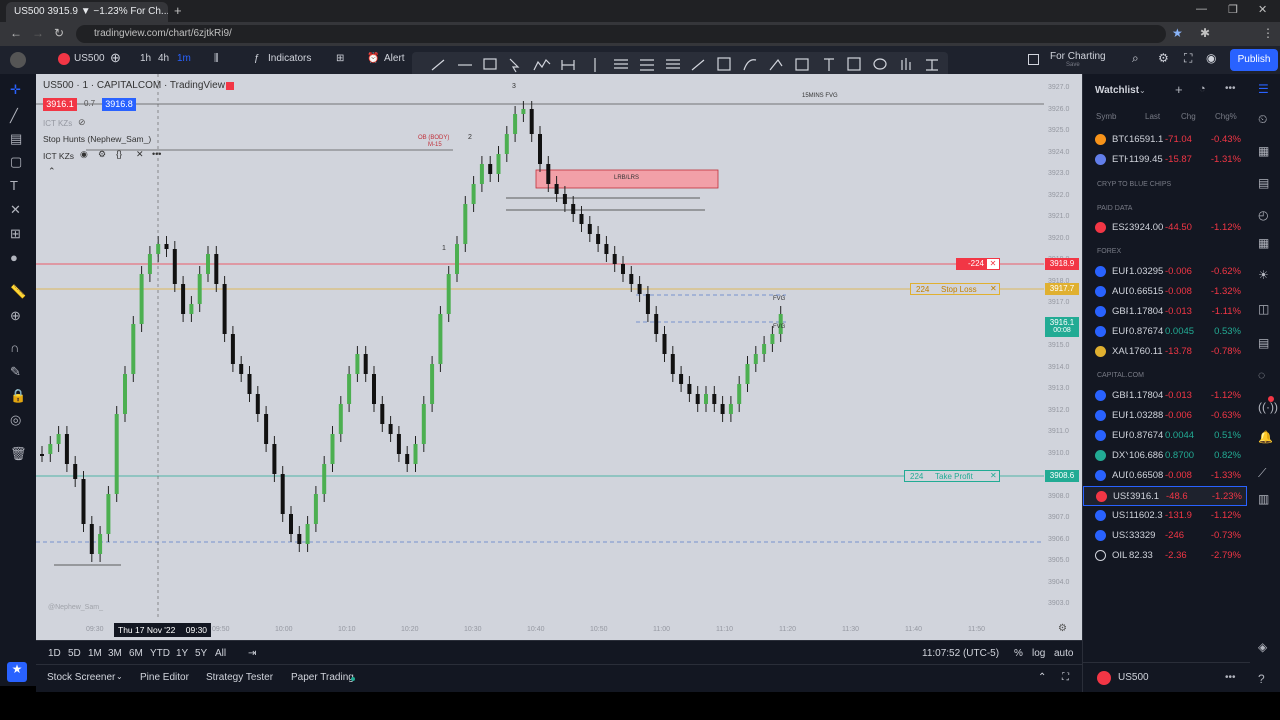  What do you see at coordinates (1263, 151) in the screenshot?
I see `data-window-icon: ▦` at bounding box center [1263, 151].